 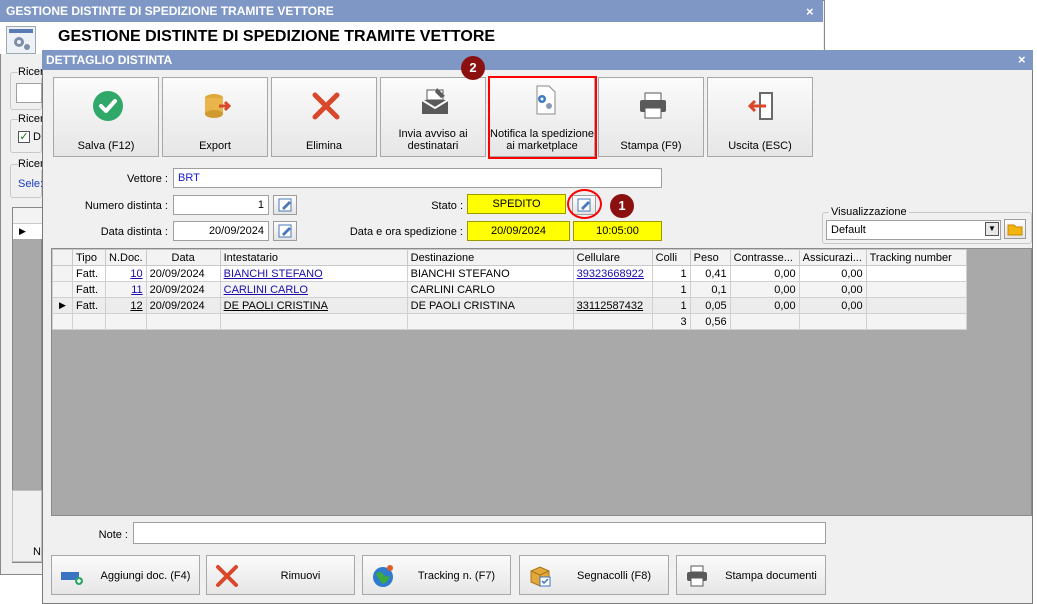 I want to click on cell-intestatario: BIANCHI STEFANO, so click(x=313, y=273).